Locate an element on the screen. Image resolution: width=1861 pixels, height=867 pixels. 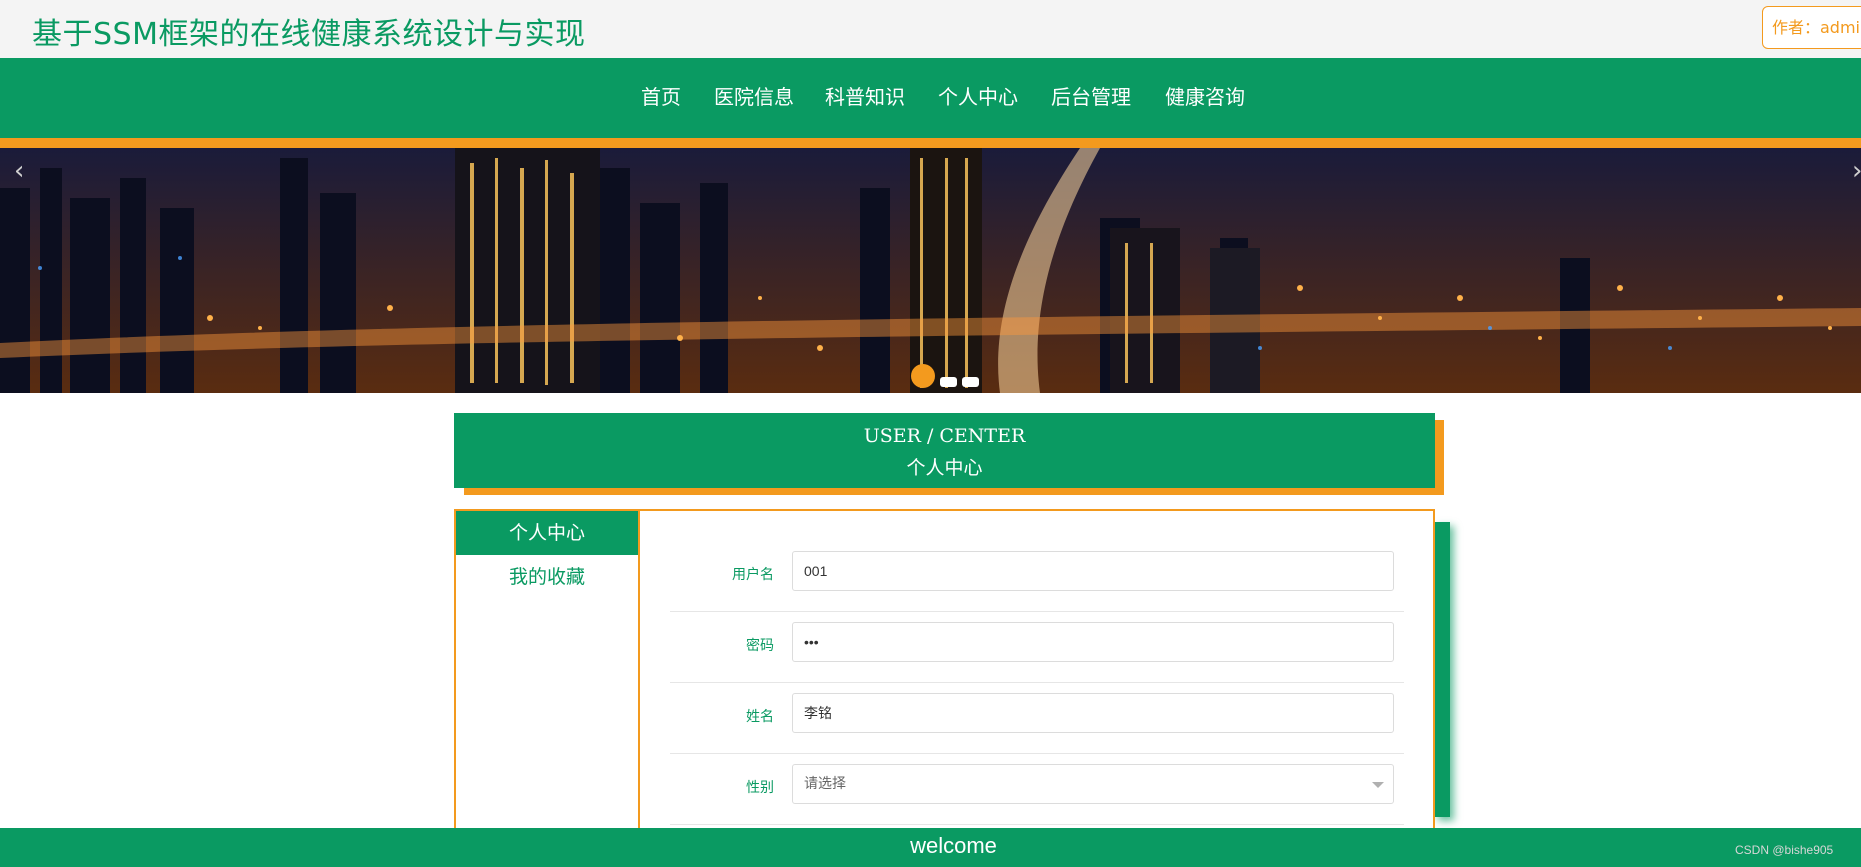
form-row-password: 密码 is located at coordinates (1037, 647).